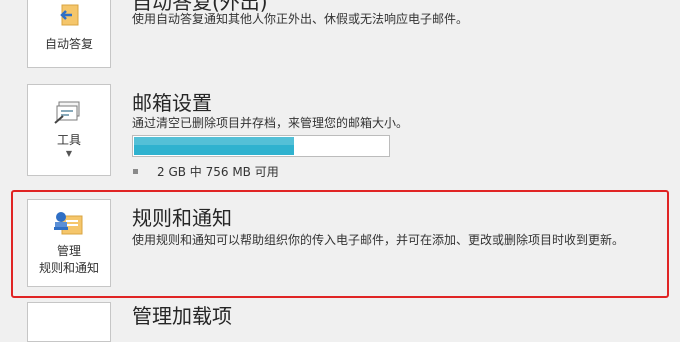 This screenshot has width=680, height=342. I want to click on mailbox-heading: 邮箱设置, so click(172, 103).